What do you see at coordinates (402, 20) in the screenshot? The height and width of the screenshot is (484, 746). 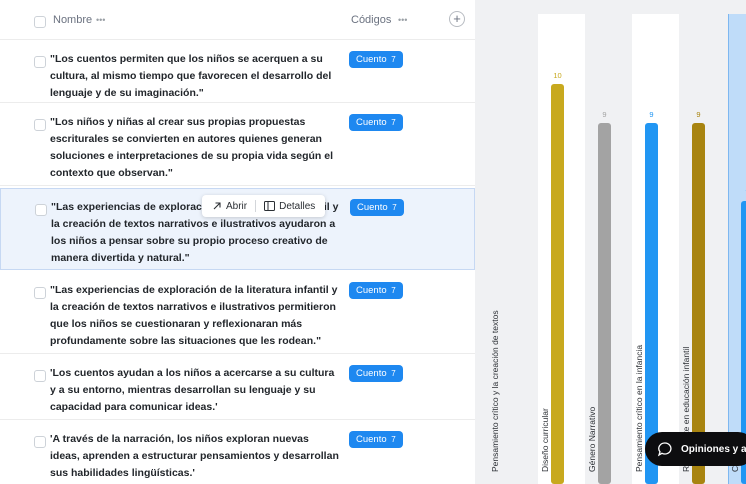 I see `codes-column-menu-icon: •••` at bounding box center [402, 20].